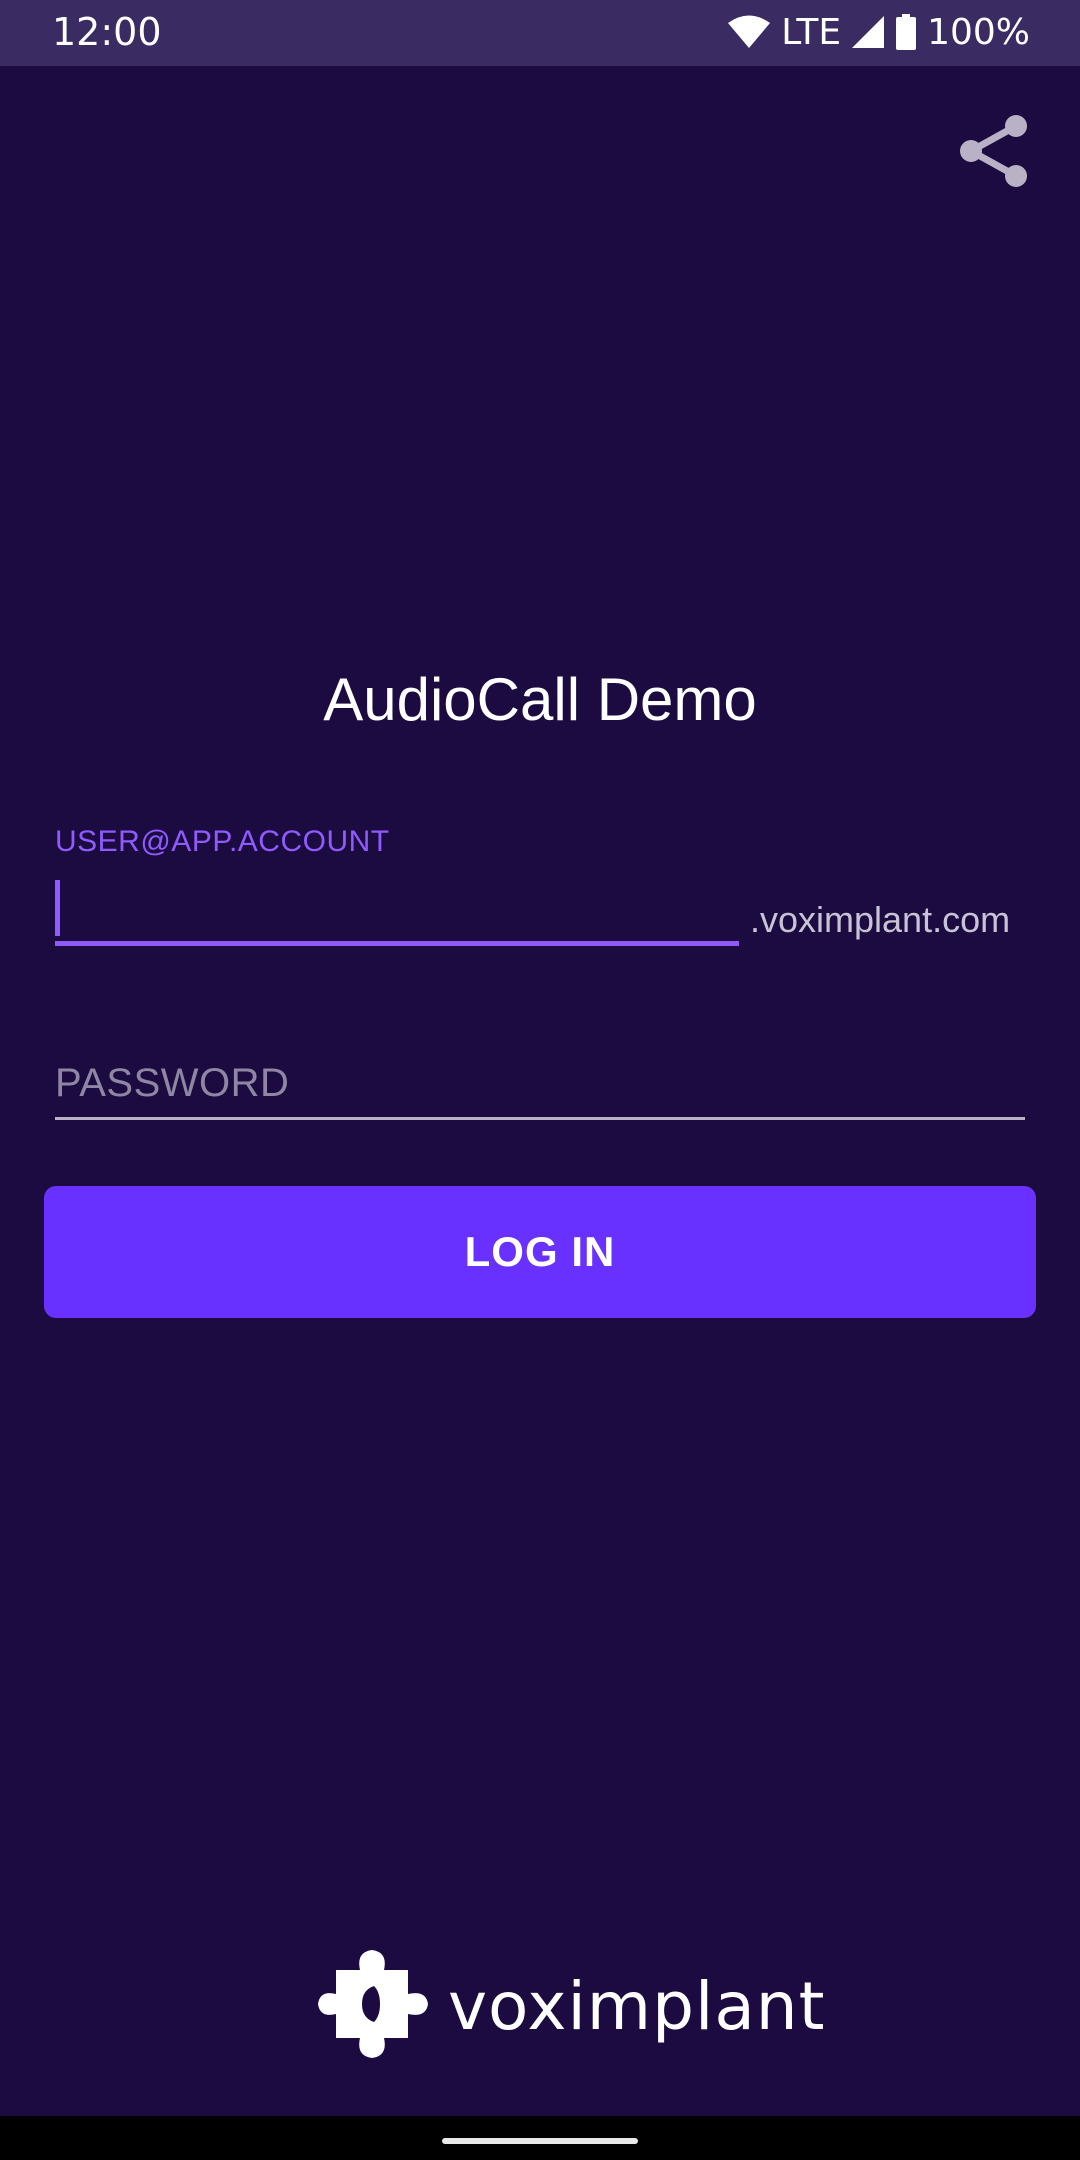 The height and width of the screenshot is (2160, 1080). What do you see at coordinates (540, 699) in the screenshot?
I see `app-title: AudioCall Demo` at bounding box center [540, 699].